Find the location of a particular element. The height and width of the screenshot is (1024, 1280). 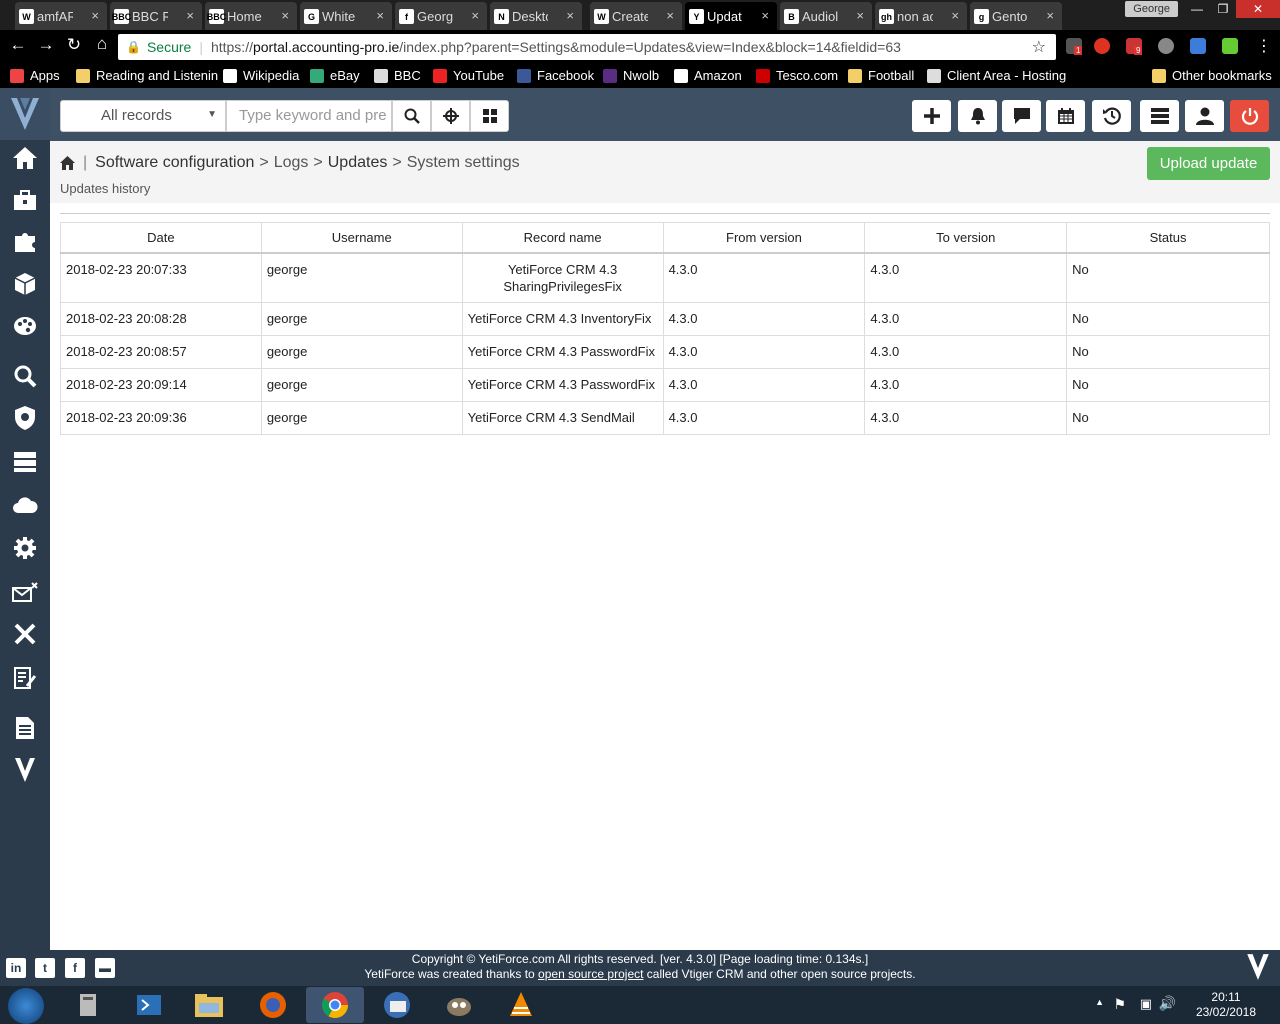

breadcrumb-item-software-configuration: Software configuration is located at coordinates (174, 163).